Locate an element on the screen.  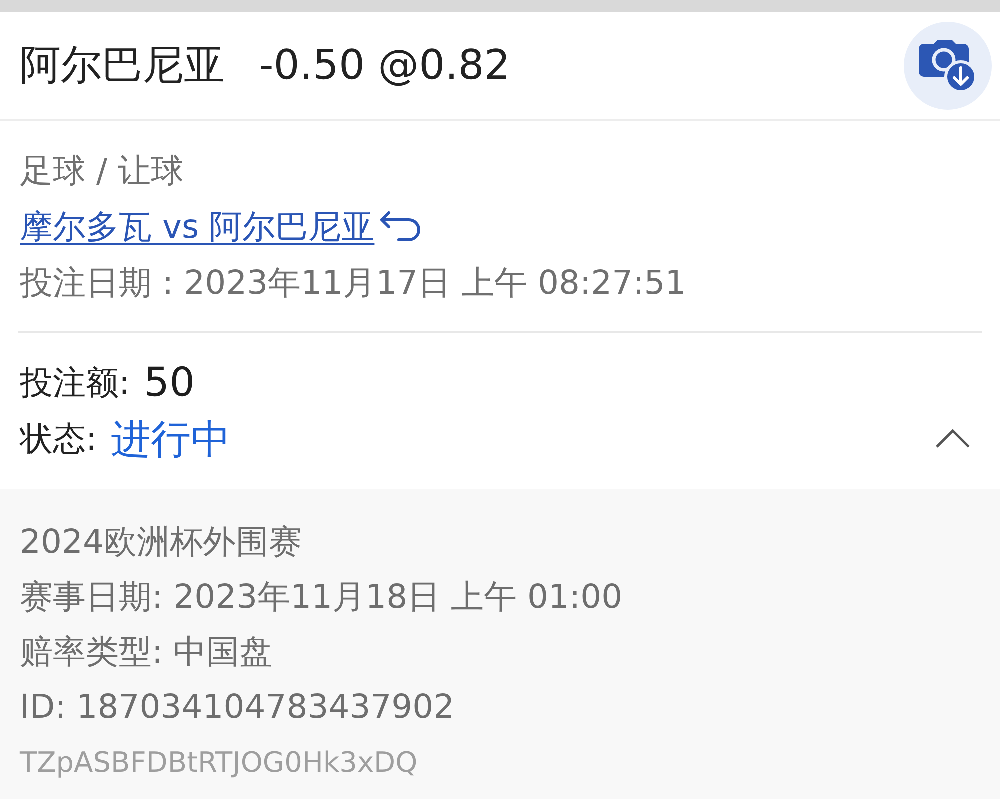
selection-title: 阿尔巴尼亚 is located at coordinates (122, 65).